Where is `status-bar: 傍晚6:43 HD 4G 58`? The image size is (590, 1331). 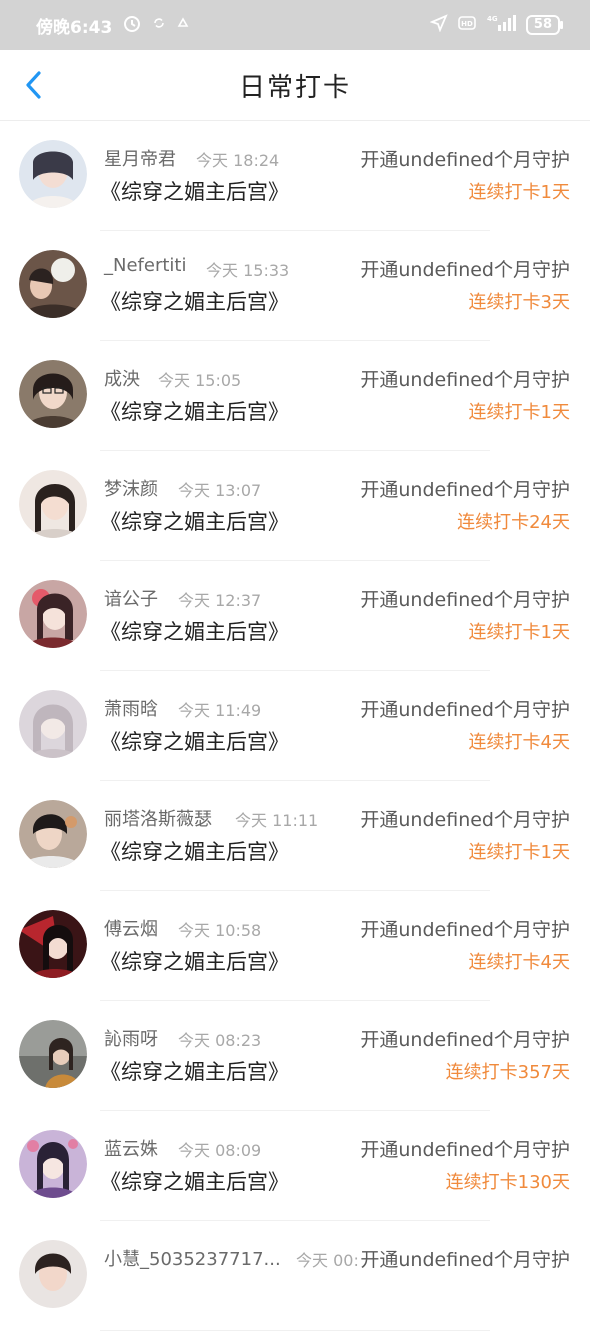
status-bar: 傍晚6:43 HD 4G 58 is located at coordinates (295, 25).